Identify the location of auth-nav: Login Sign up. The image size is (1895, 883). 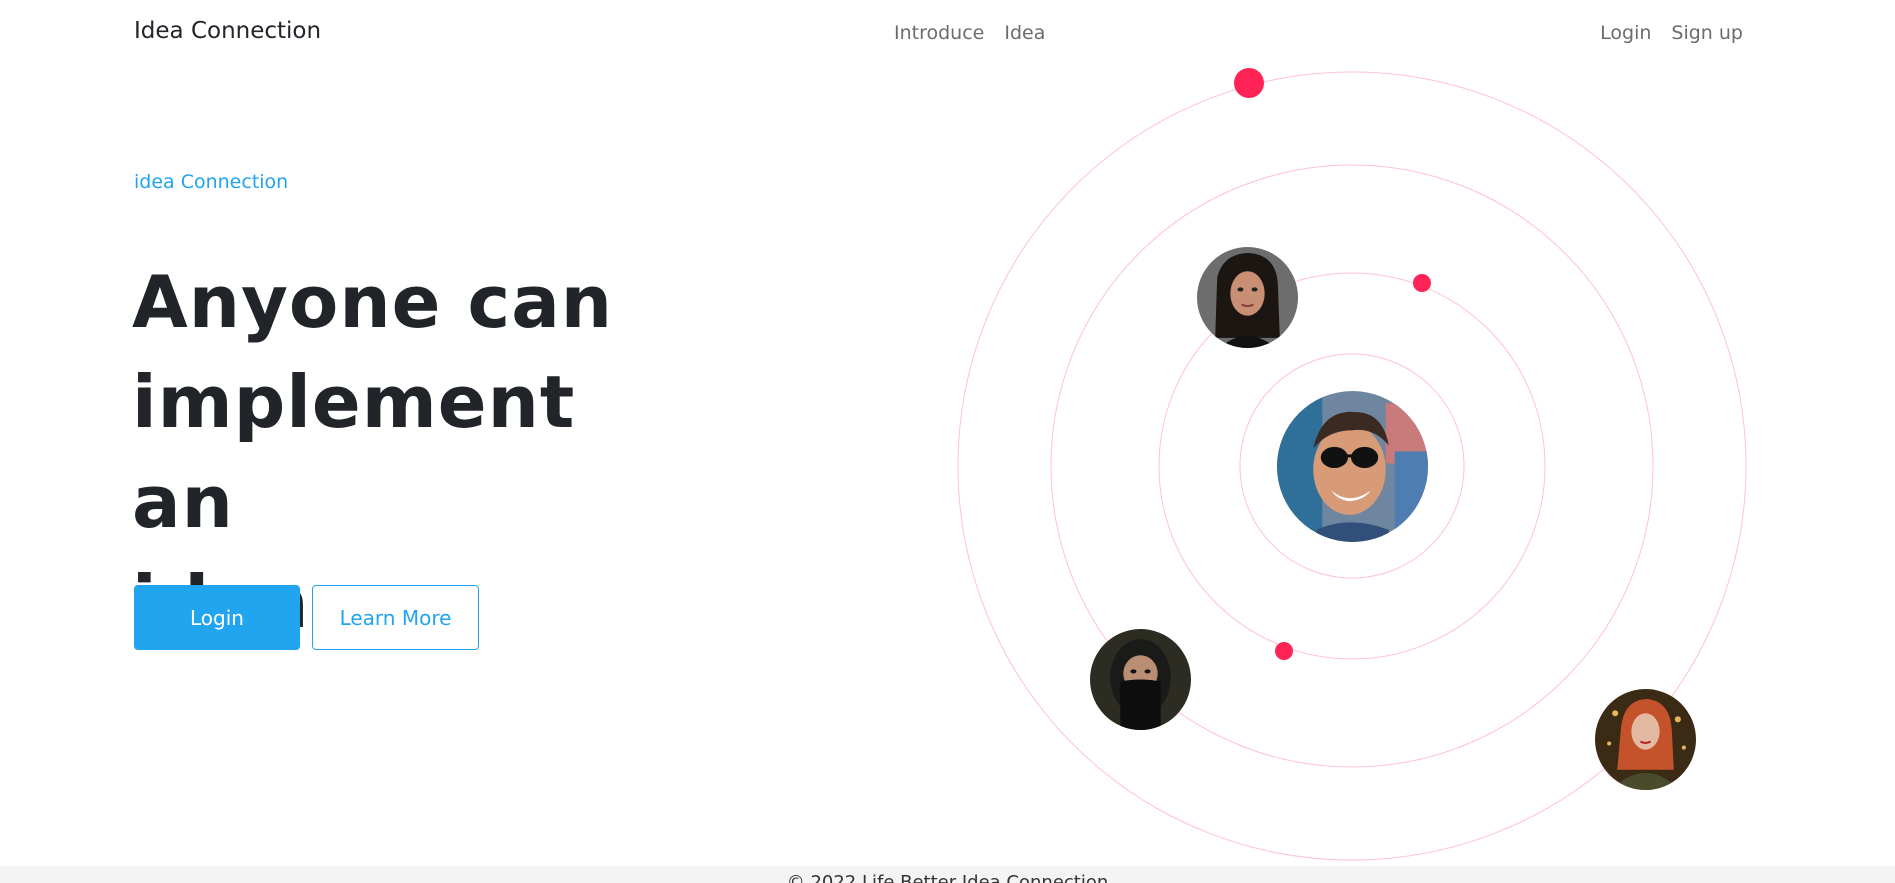
(1671, 33).